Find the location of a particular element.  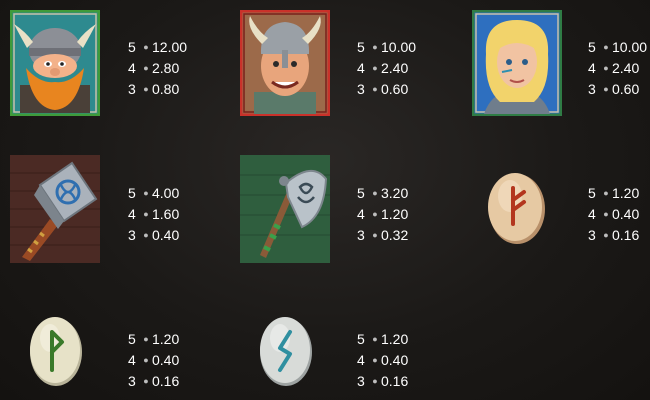

paytable-shieldmaiden-pays: 5 ● 10.00 4 ● 2.40 3 ● 0.60 is located at coordinates (617, 67).